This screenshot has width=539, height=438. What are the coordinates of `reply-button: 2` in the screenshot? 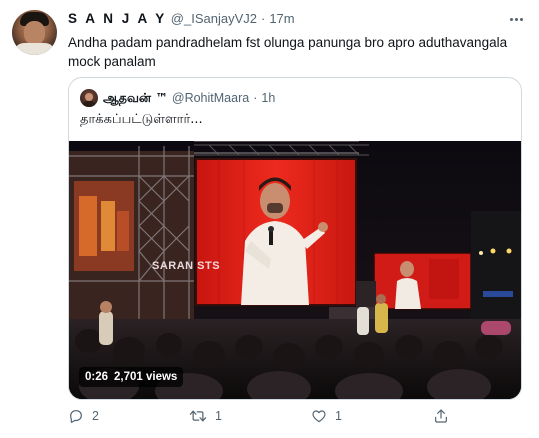 It's located at (83, 416).